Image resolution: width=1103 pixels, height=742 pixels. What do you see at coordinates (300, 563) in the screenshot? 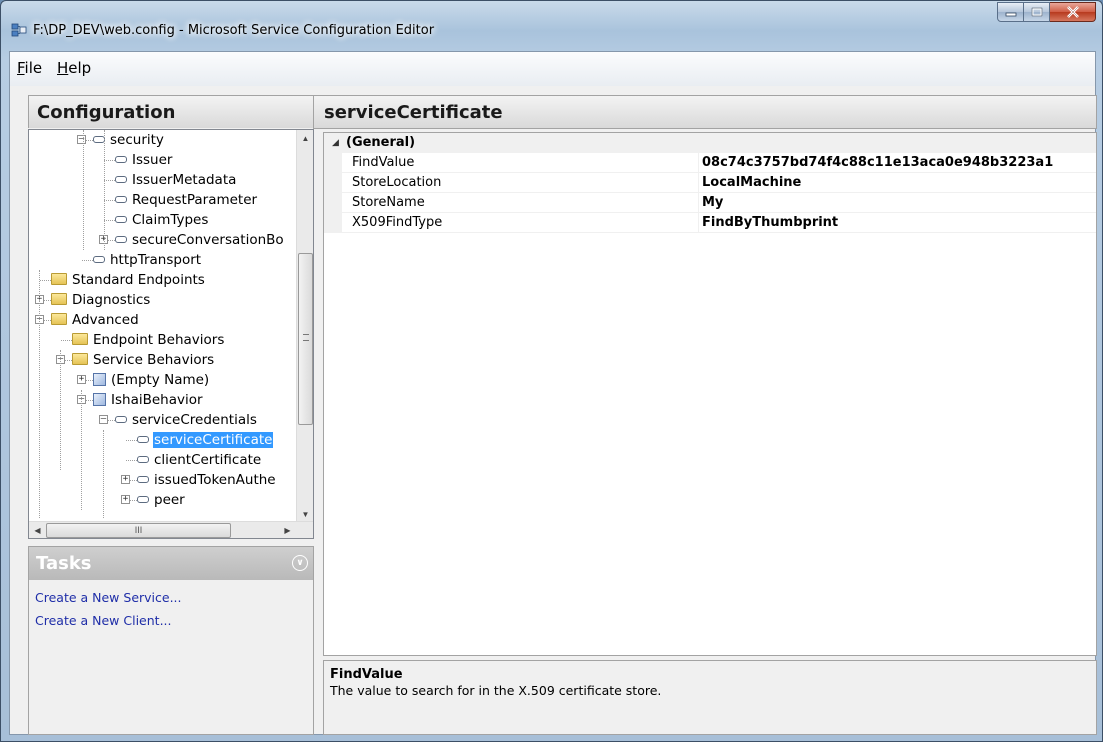
I see `collapse-chevron-icon: ∨` at bounding box center [300, 563].